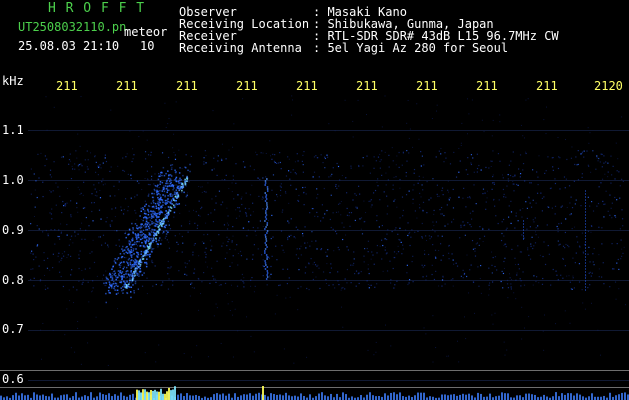  What do you see at coordinates (240, 48) in the screenshot?
I see `antenna-label: Receiving Antenna` at bounding box center [240, 48].